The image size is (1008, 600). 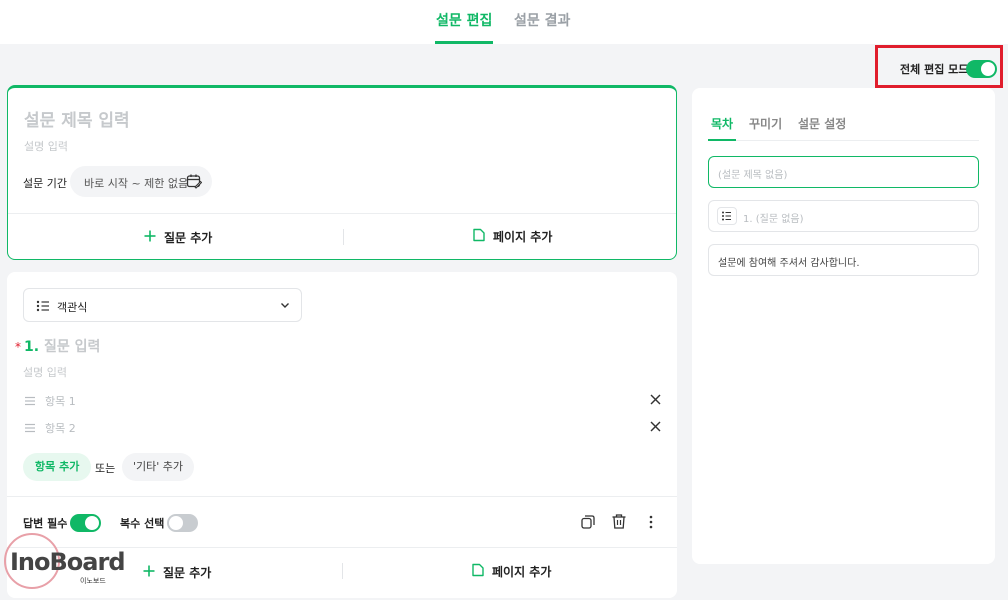 What do you see at coordinates (843, 216) in the screenshot?
I see `toc-question-item: 1. (질문 없음)` at bounding box center [843, 216].